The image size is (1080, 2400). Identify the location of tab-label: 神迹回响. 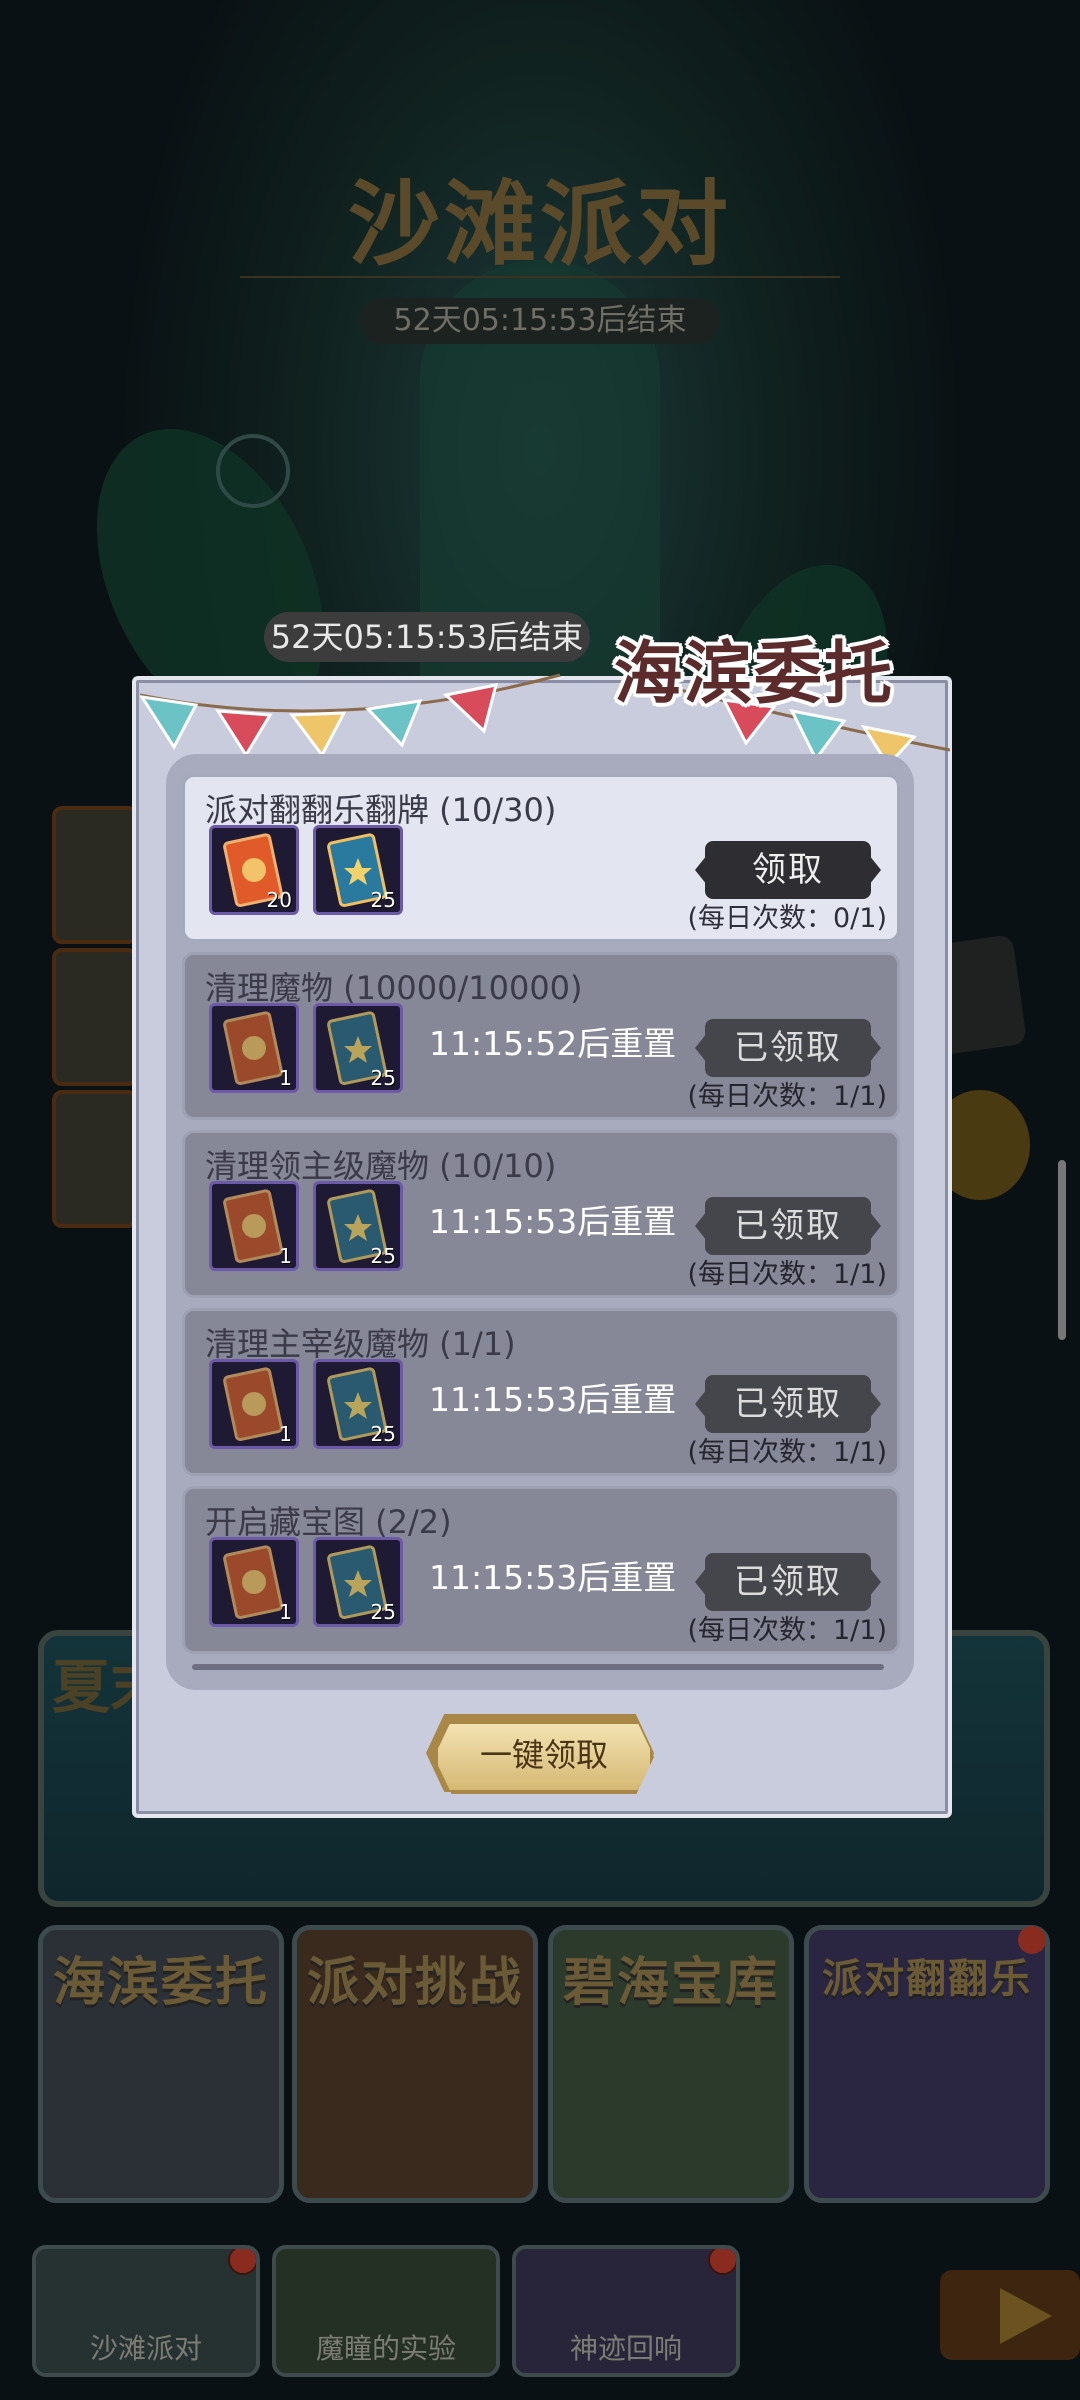
(625, 2348).